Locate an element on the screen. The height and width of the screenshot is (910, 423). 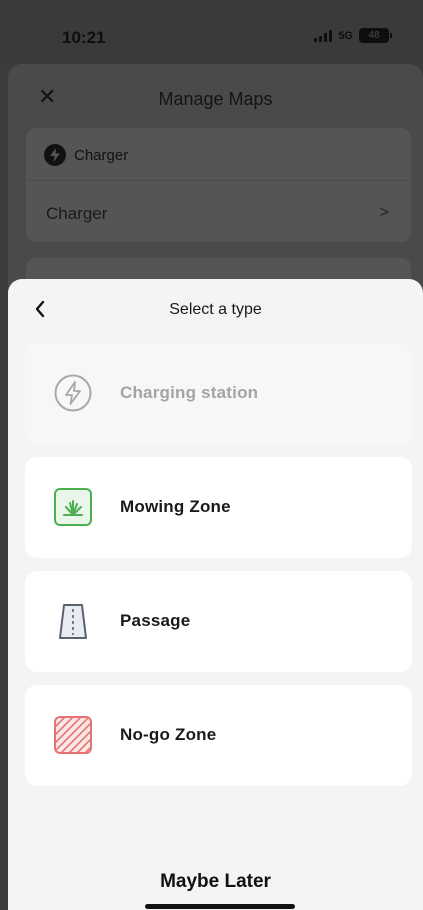
background-card-header-label: Charger is located at coordinates (101, 155).